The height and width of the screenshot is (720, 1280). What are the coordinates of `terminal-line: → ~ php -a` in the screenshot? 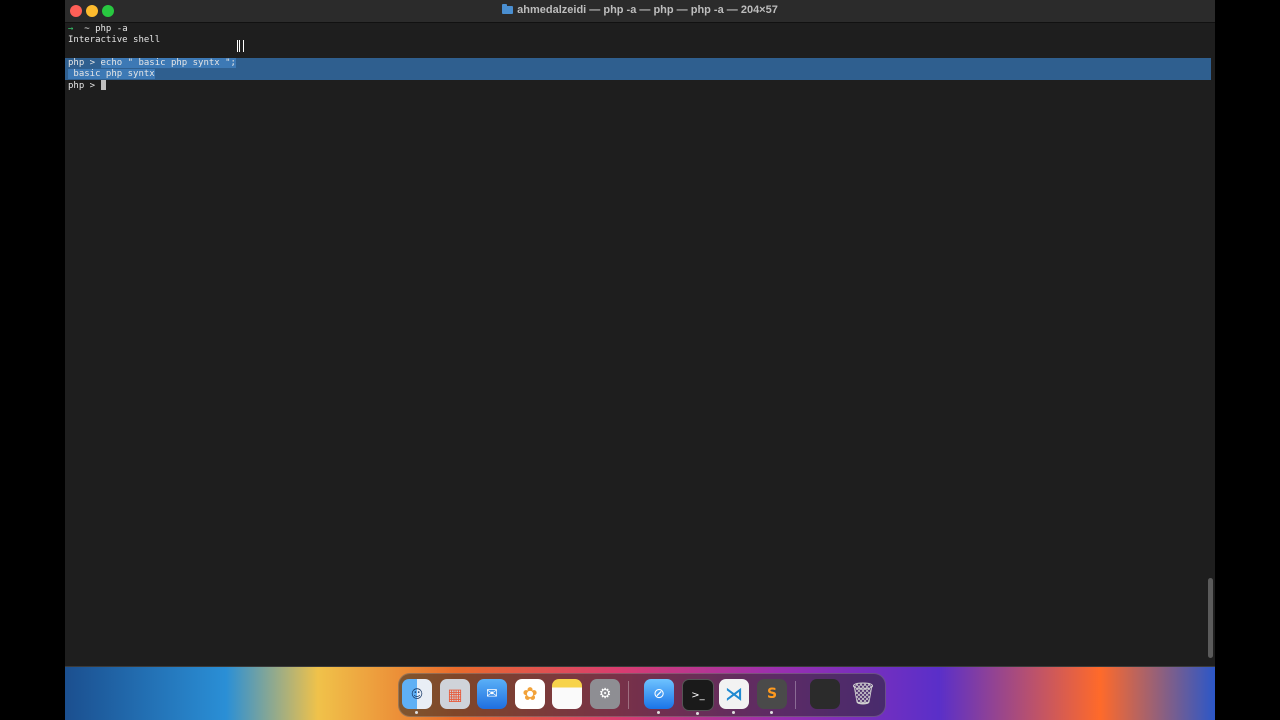 It's located at (641, 29).